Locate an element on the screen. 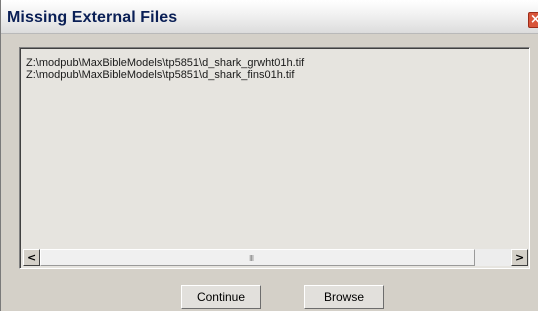  chevron-left-icon: < is located at coordinates (32, 257).